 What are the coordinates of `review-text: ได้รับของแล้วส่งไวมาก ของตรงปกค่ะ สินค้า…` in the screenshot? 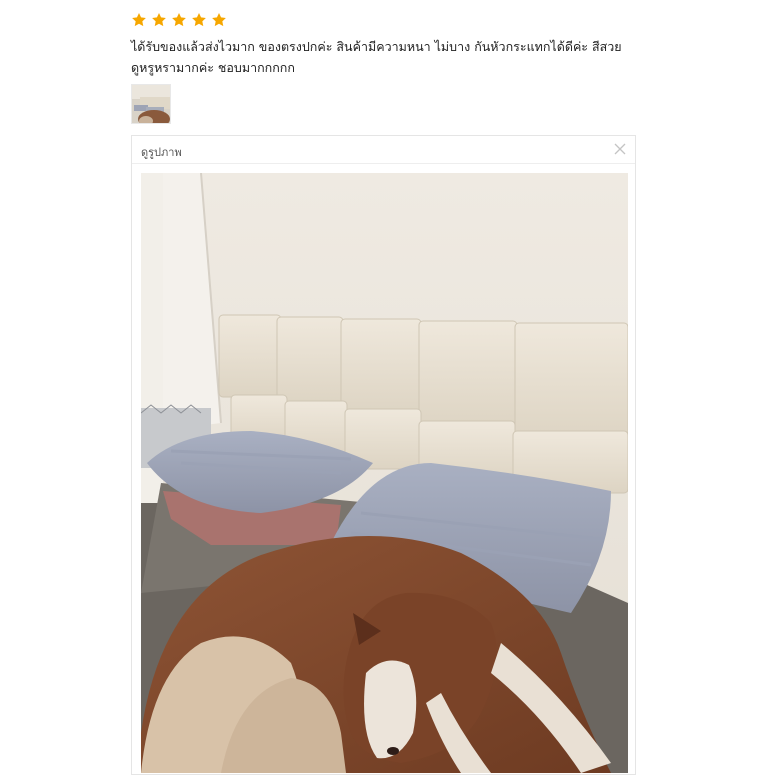 It's located at (376, 57).